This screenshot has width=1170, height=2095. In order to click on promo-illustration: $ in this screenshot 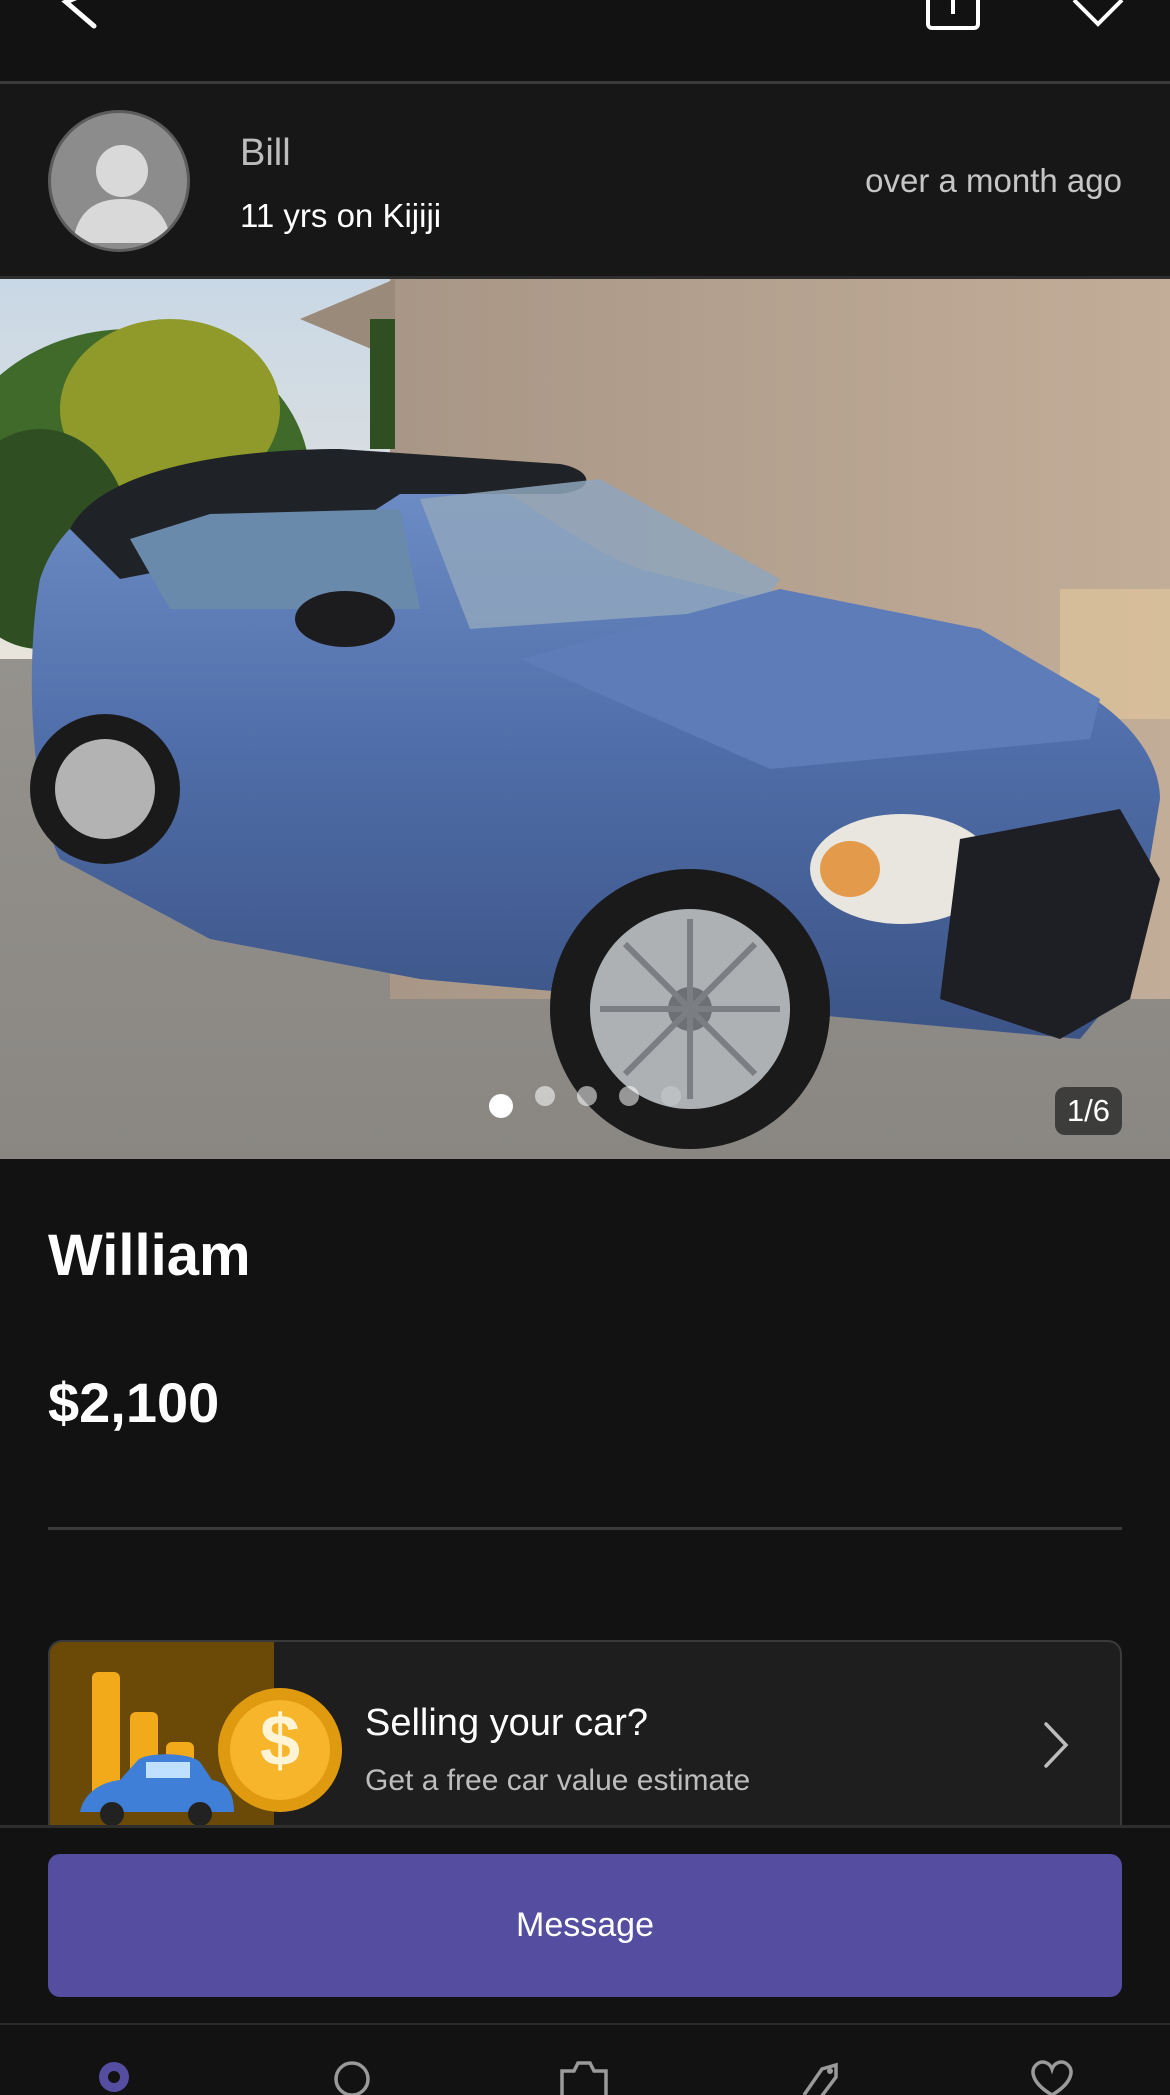, I will do `click(196, 1740)`.